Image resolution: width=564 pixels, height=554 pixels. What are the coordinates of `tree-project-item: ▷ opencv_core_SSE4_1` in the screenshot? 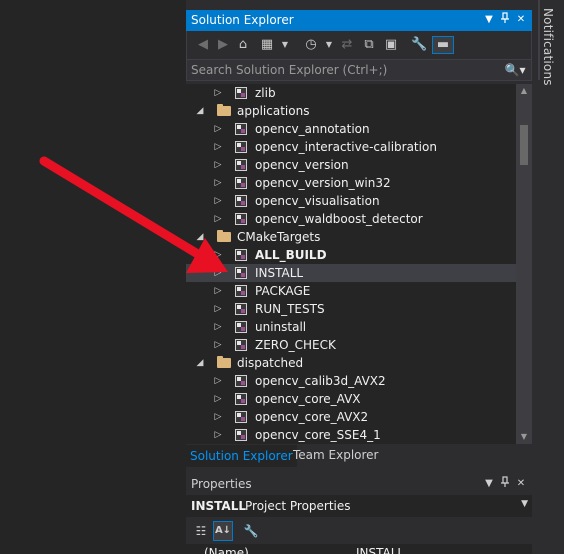 It's located at (351, 435).